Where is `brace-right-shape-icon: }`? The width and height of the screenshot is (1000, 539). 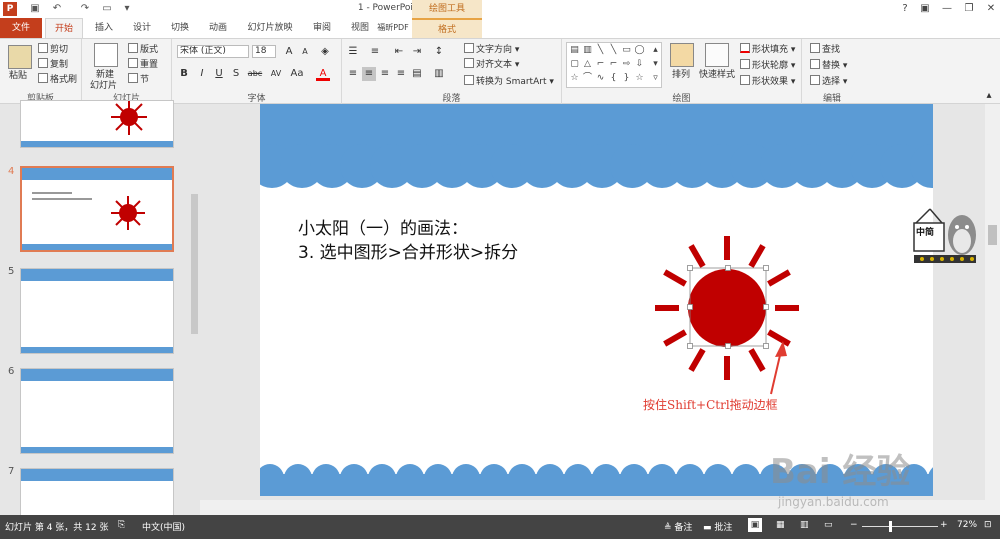 brace-right-shape-icon: } is located at coordinates (626, 78).